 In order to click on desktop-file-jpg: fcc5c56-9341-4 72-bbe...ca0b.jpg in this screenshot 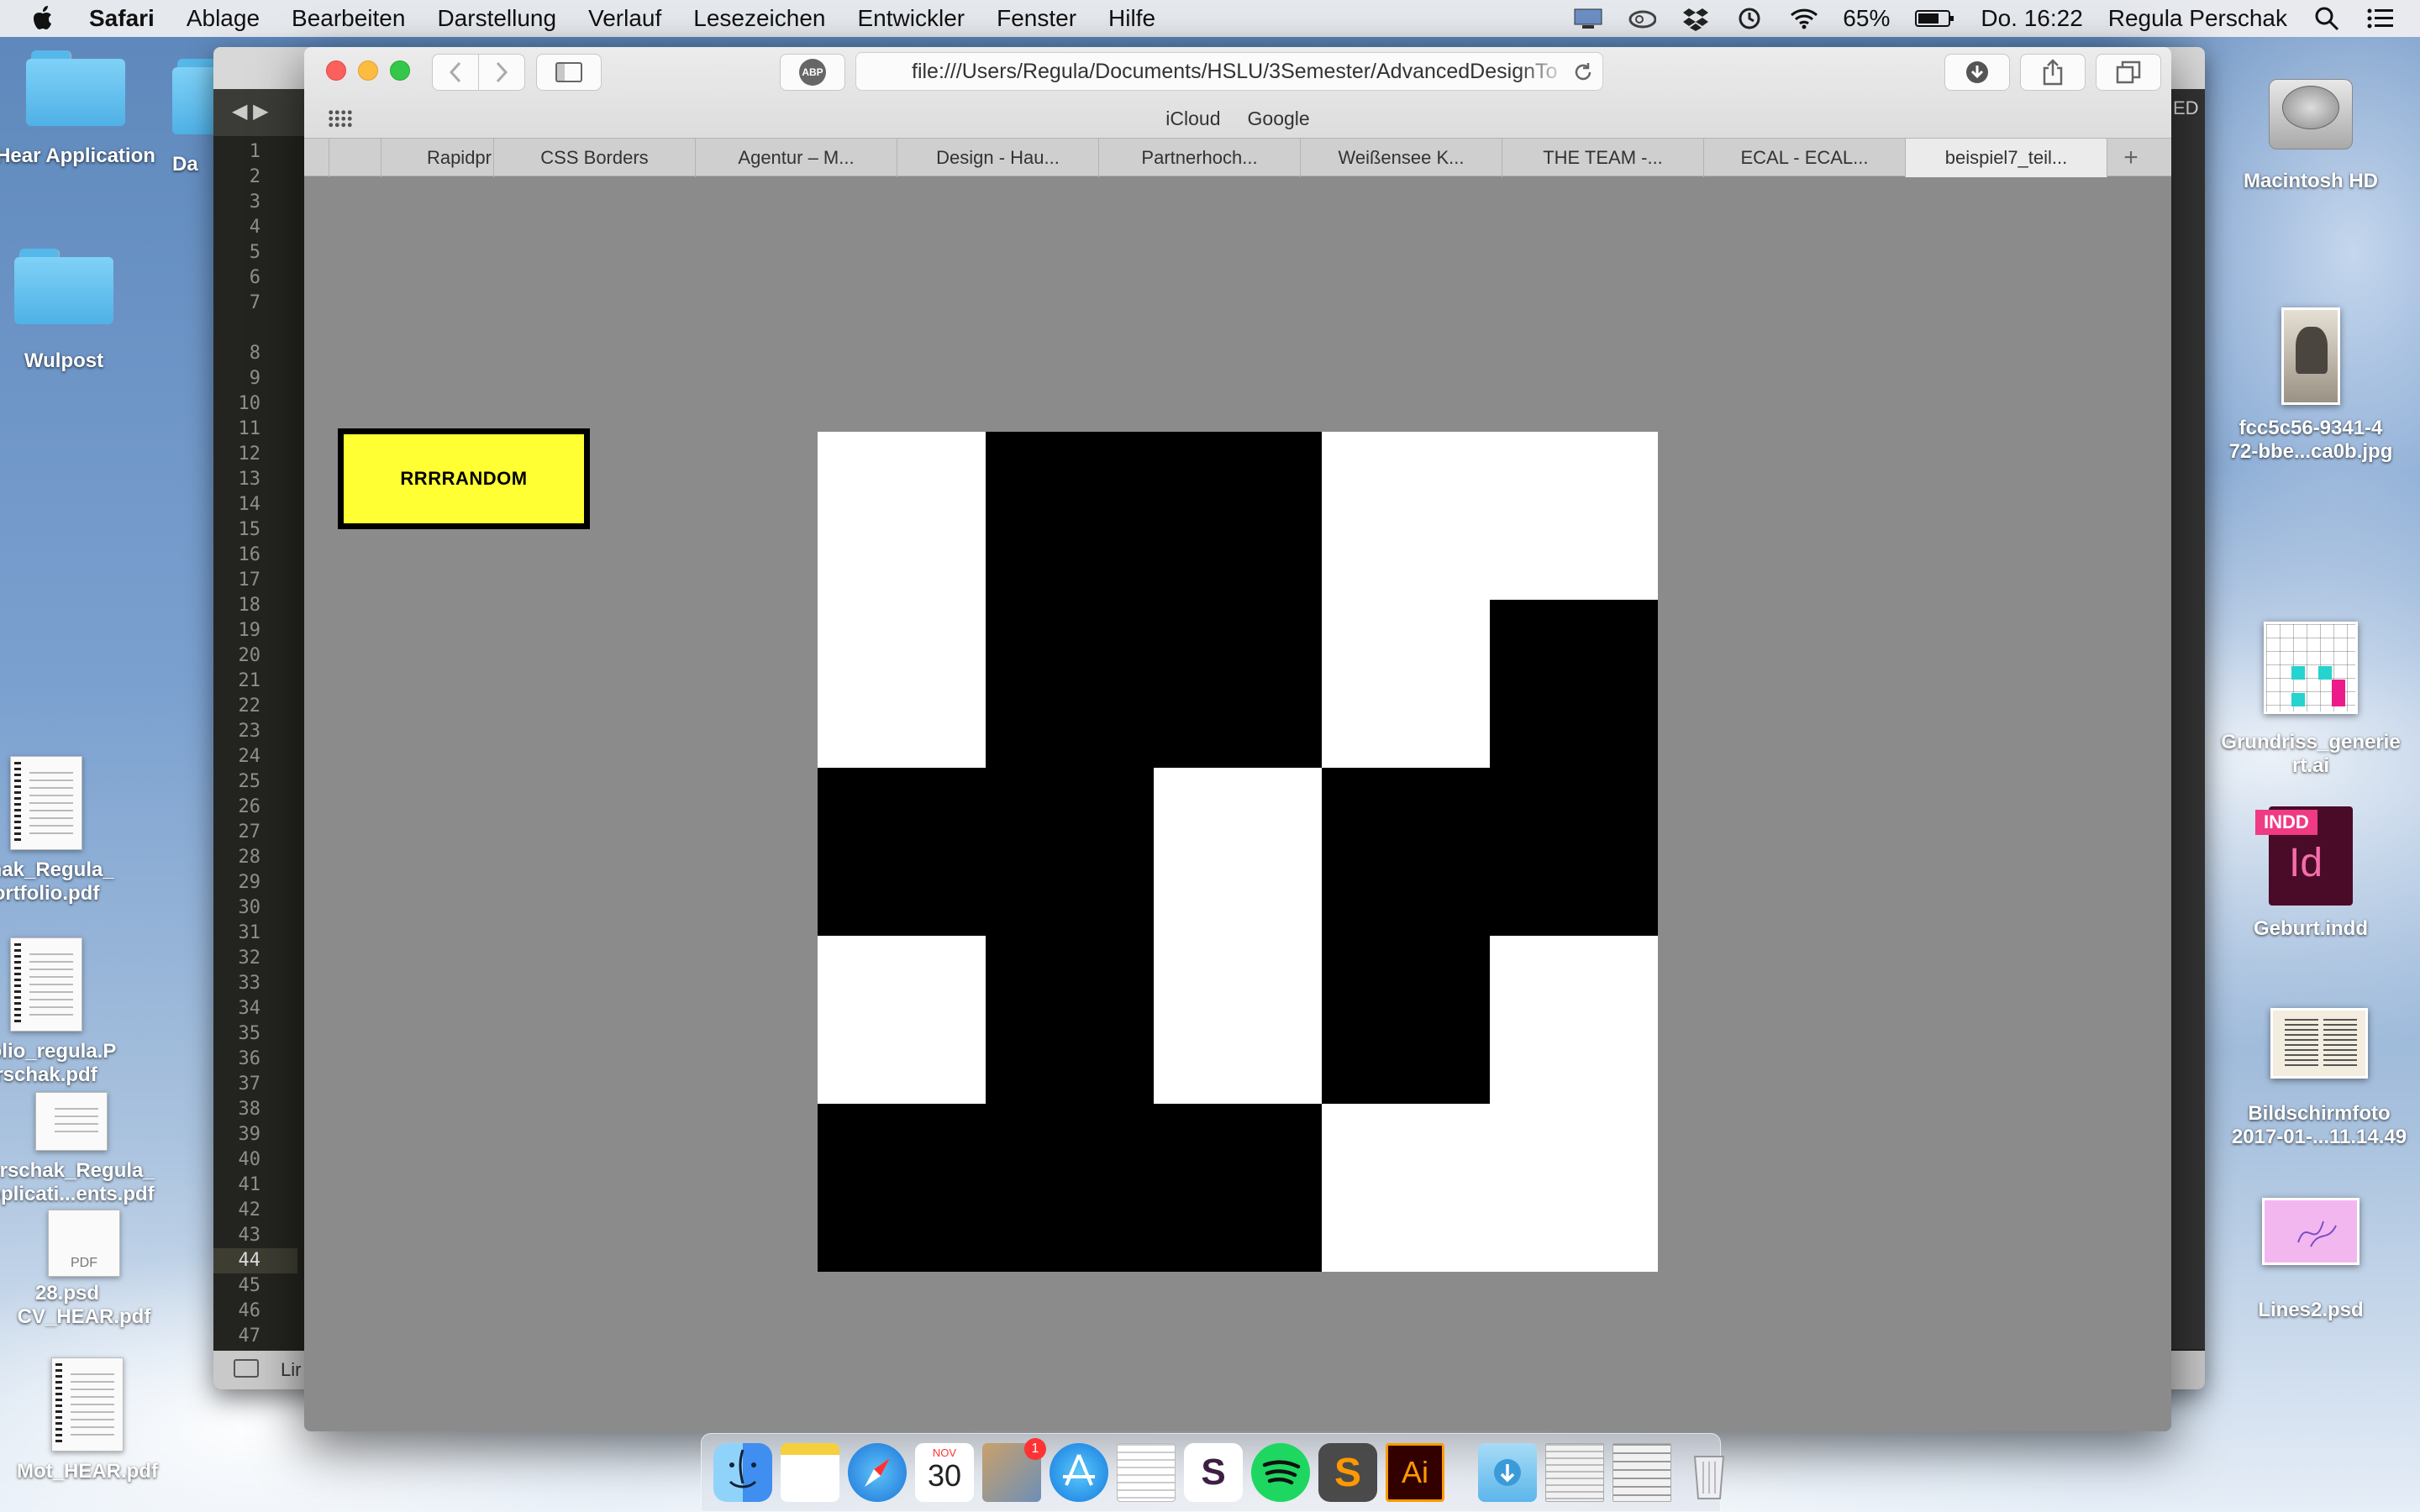, I will do `click(2306, 385)`.